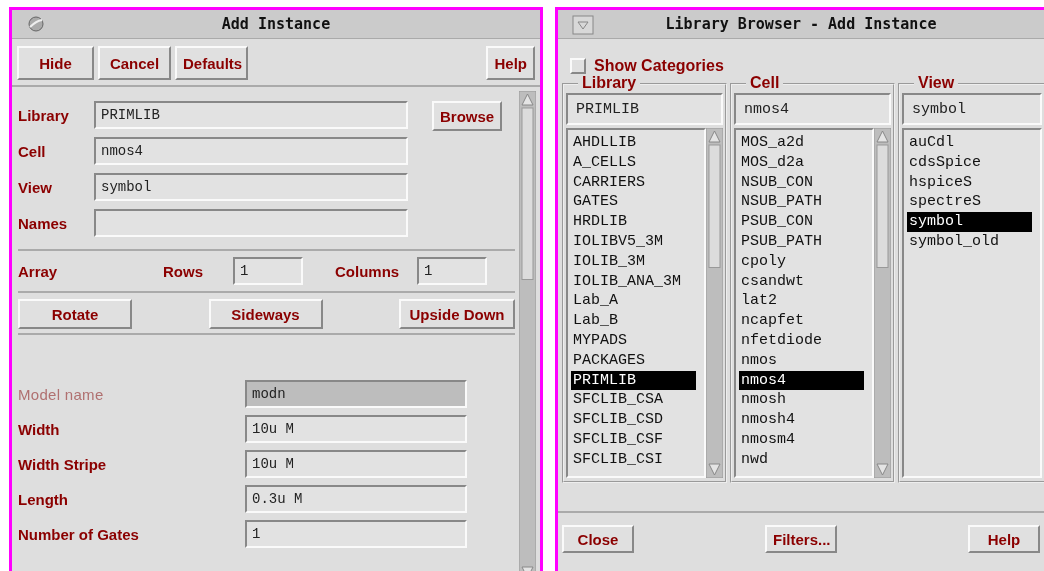 The width and height of the screenshot is (1044, 571). What do you see at coordinates (633, 301) in the screenshot?
I see `list-item: Lab_A` at bounding box center [633, 301].